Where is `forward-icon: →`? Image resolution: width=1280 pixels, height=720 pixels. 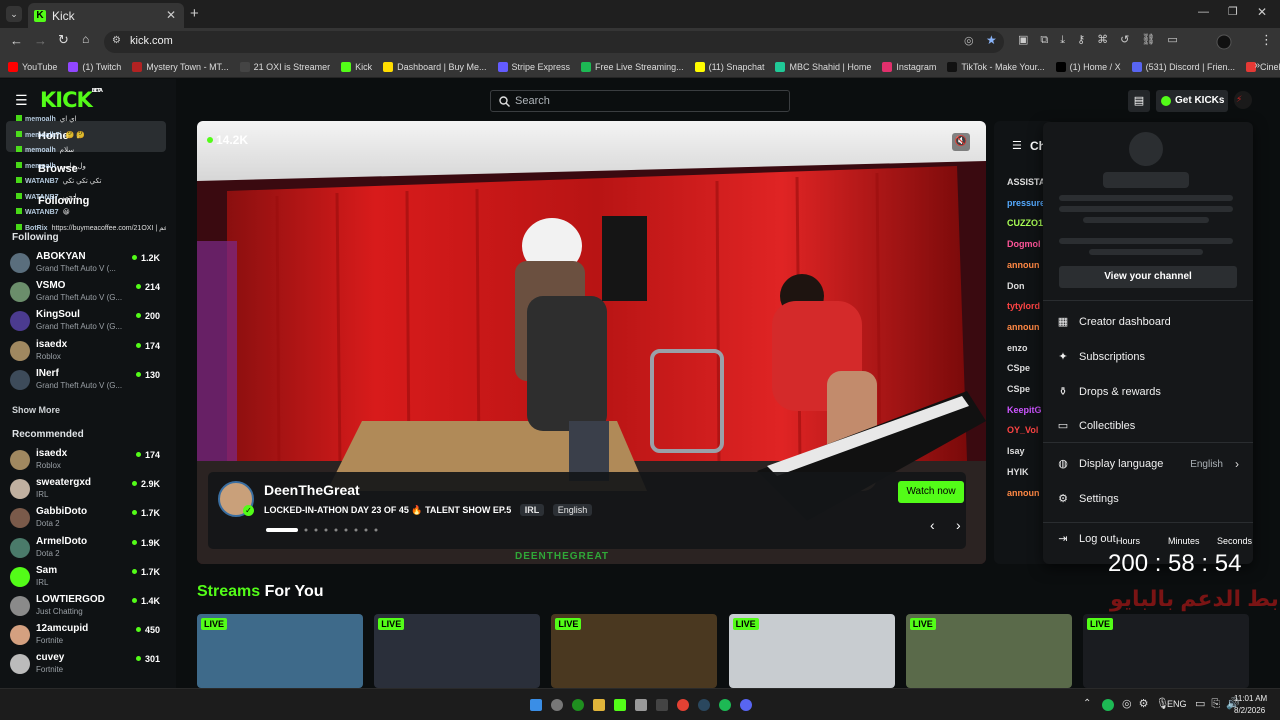
forward-icon: → is located at coordinates (40, 40).